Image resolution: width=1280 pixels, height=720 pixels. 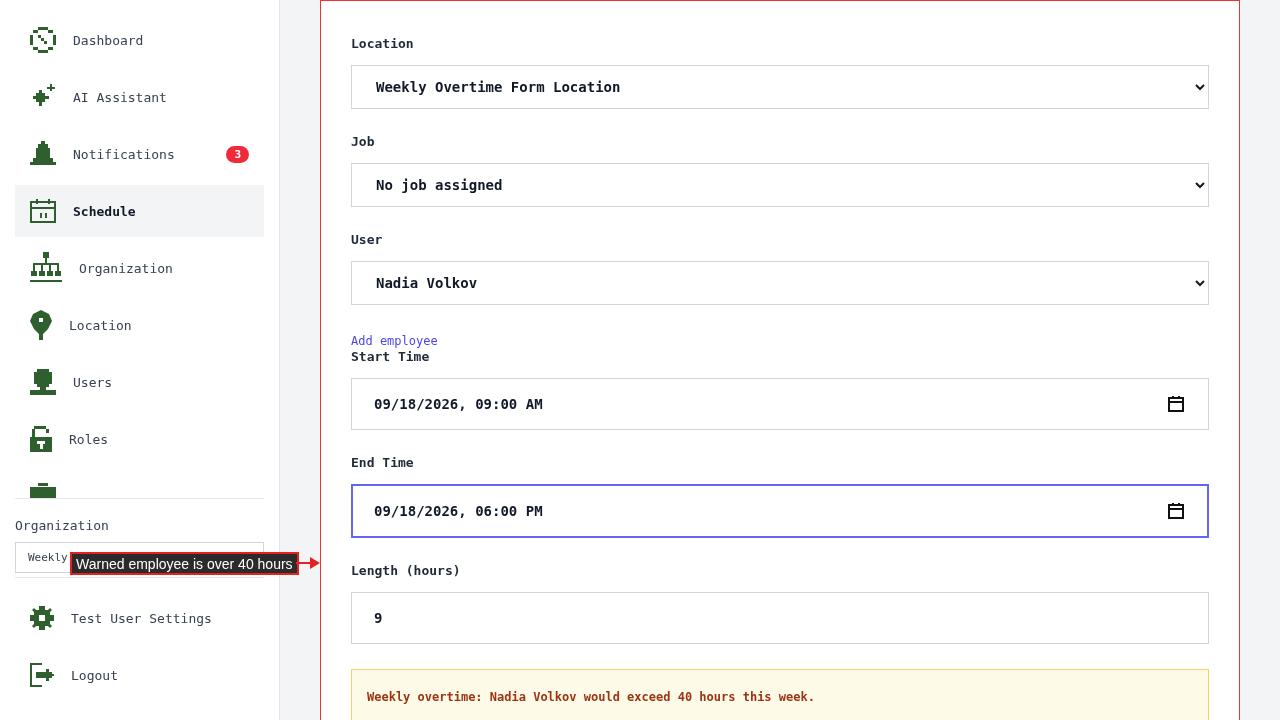 I want to click on field-label: Start Time, so click(x=391, y=357).